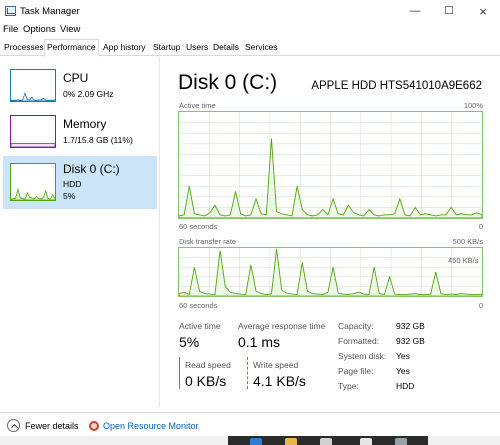 The image size is (500, 445). What do you see at coordinates (282, 326) in the screenshot?
I see `stat-avg-response-label: Average response time` at bounding box center [282, 326].